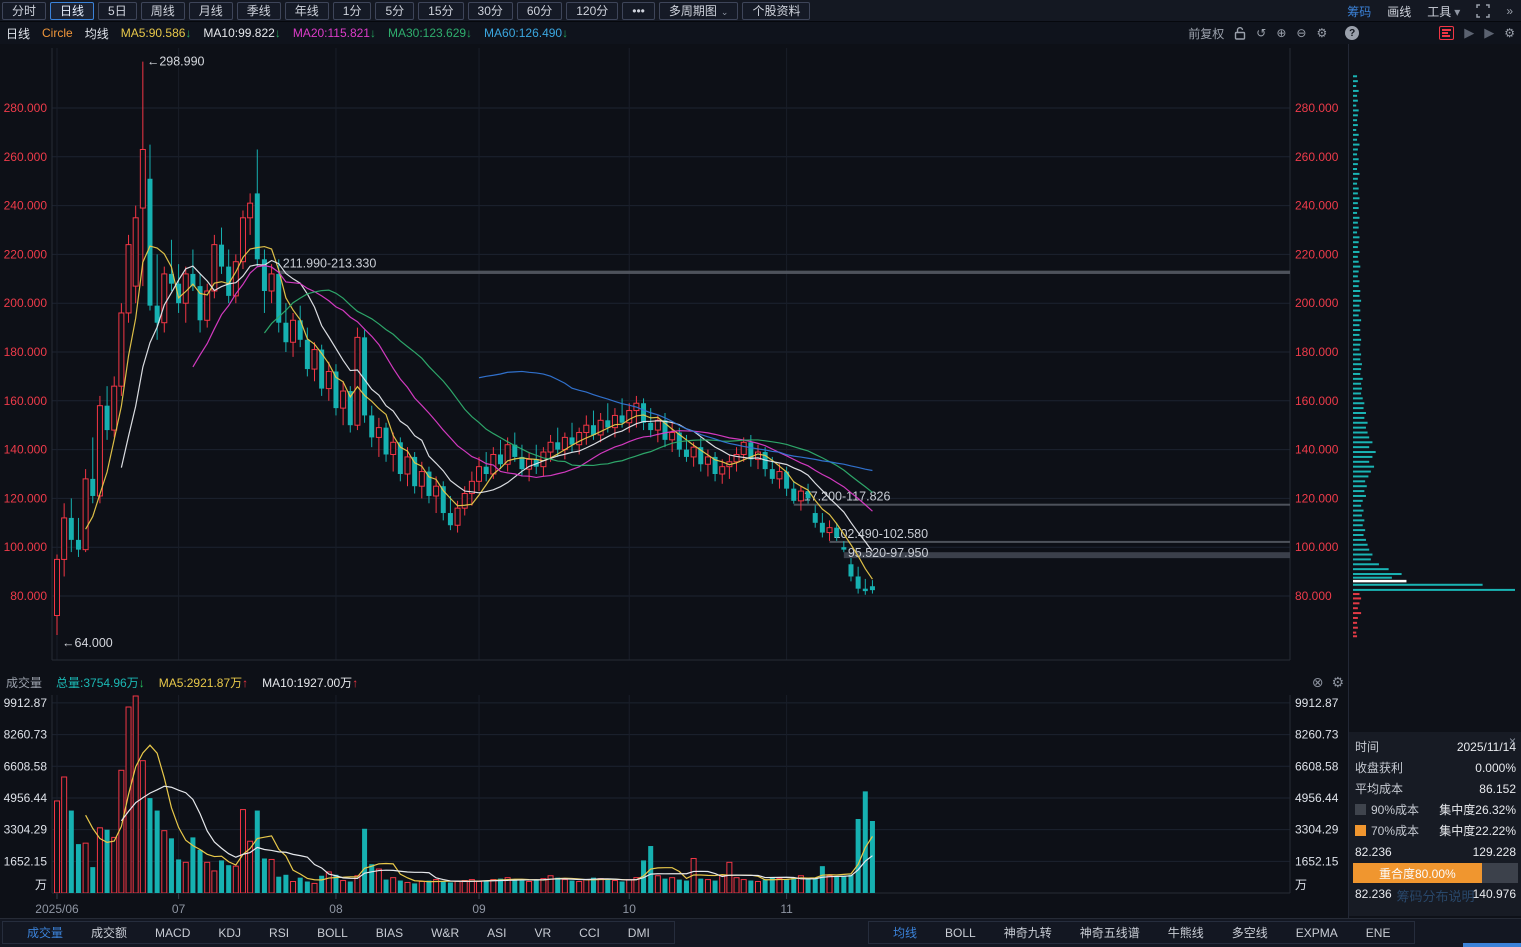  What do you see at coordinates (117, 10) in the screenshot?
I see `tab-5日: 5日` at bounding box center [117, 10].